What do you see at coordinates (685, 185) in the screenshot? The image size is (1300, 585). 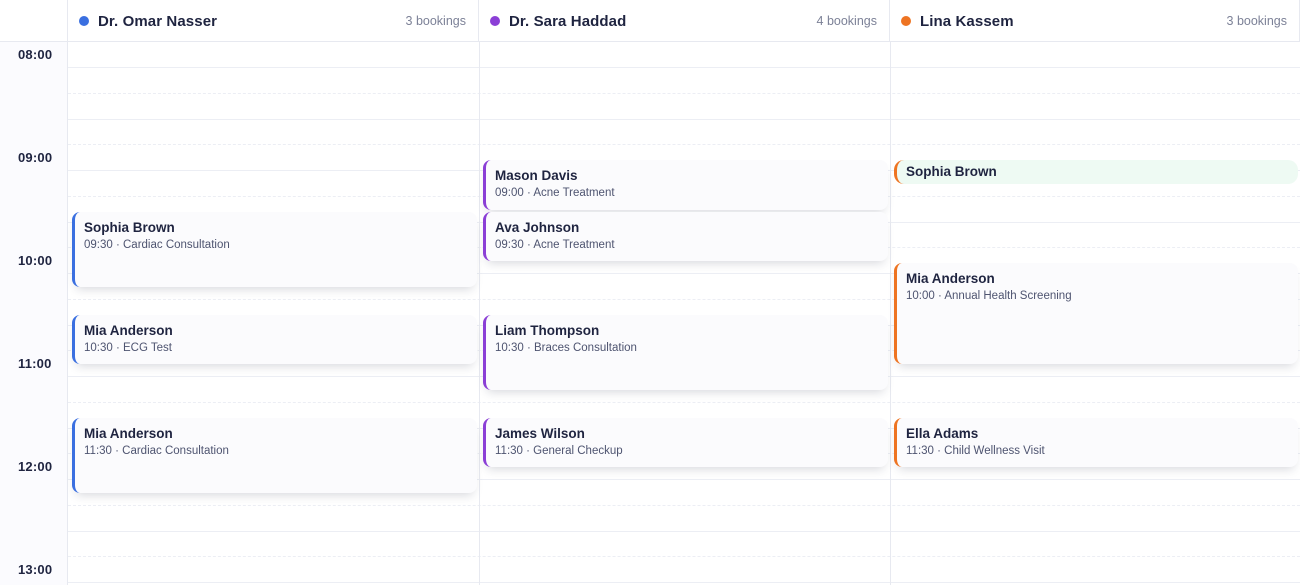 I see `appointment-card: Mason Davis 09:00 · Acne Treatment` at bounding box center [685, 185].